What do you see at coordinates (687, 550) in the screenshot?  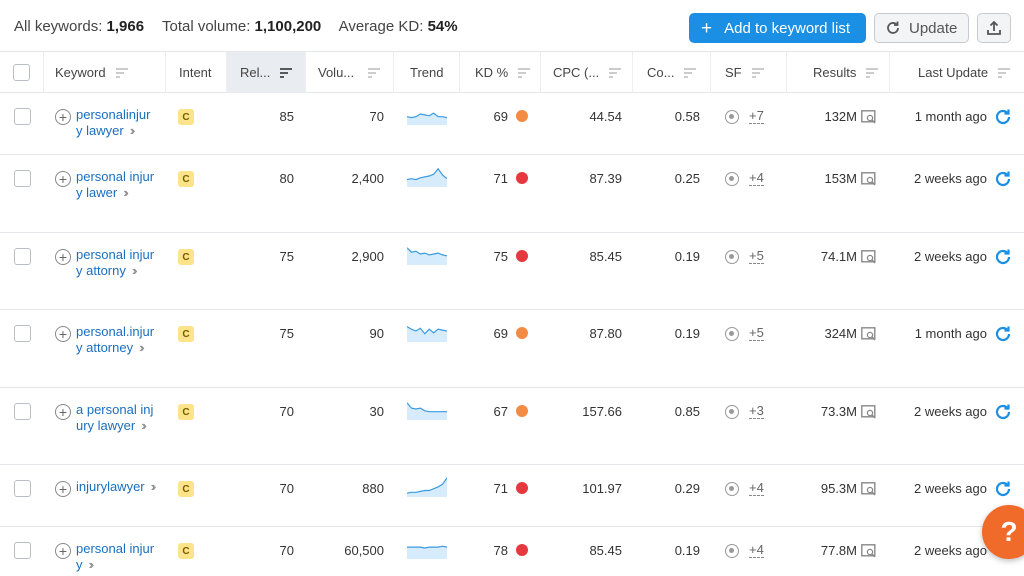 I see `competition-value: 0.19` at bounding box center [687, 550].